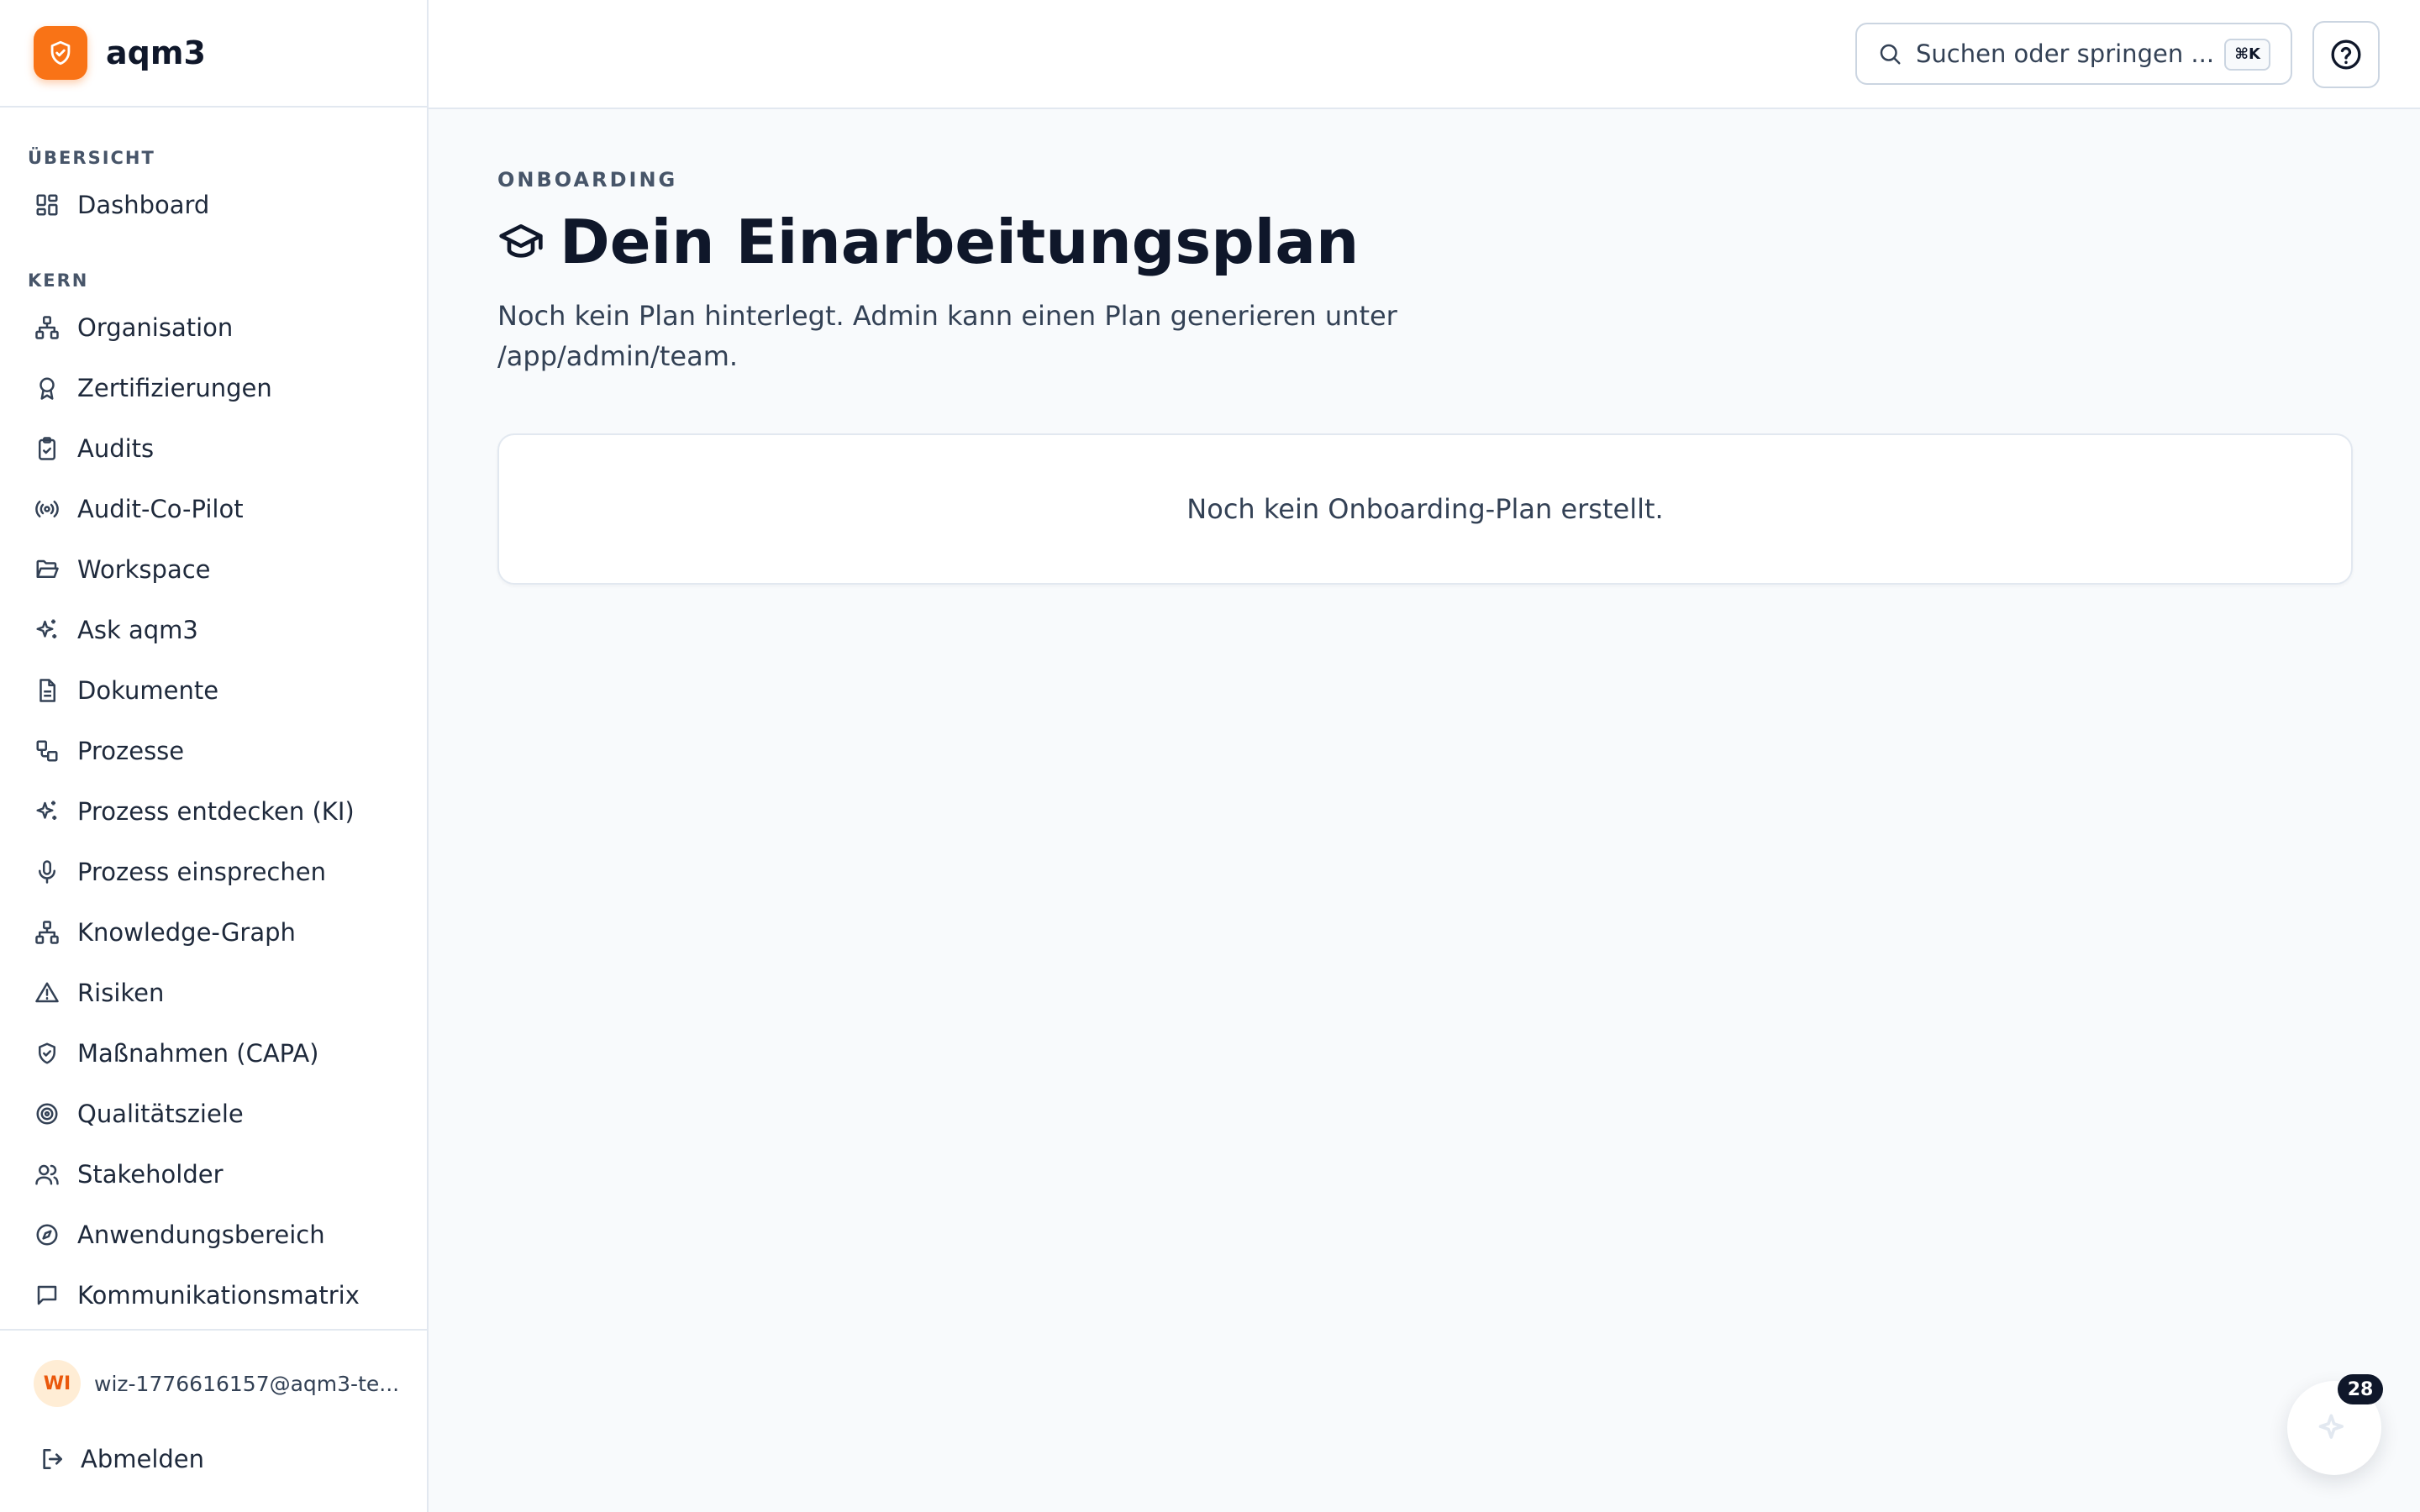 Image resolution: width=2420 pixels, height=1512 pixels. Describe the element at coordinates (116, 448) in the screenshot. I see `sidebar-item-label: Audits` at that location.